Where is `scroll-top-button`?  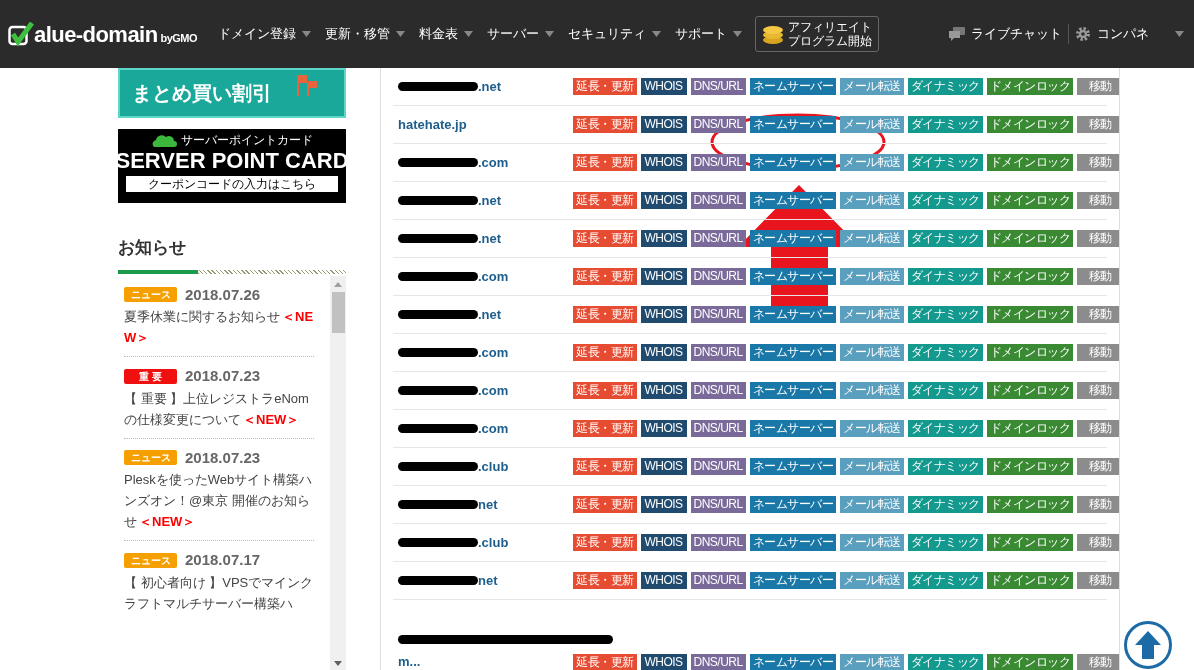
scroll-top-button is located at coordinates (1148, 645).